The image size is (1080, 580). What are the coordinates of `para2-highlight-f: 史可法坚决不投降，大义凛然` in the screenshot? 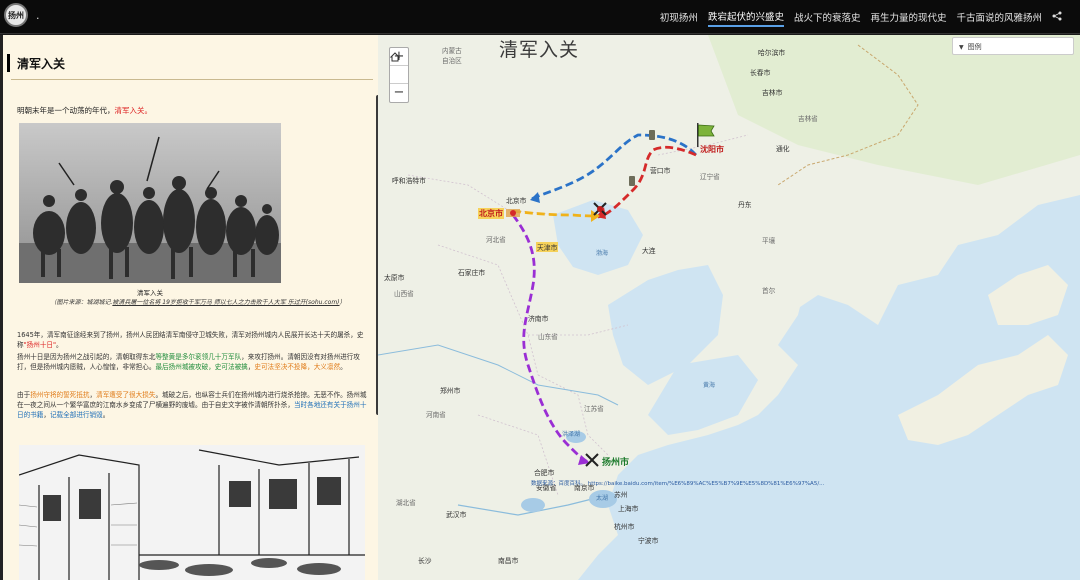 It's located at (297, 367).